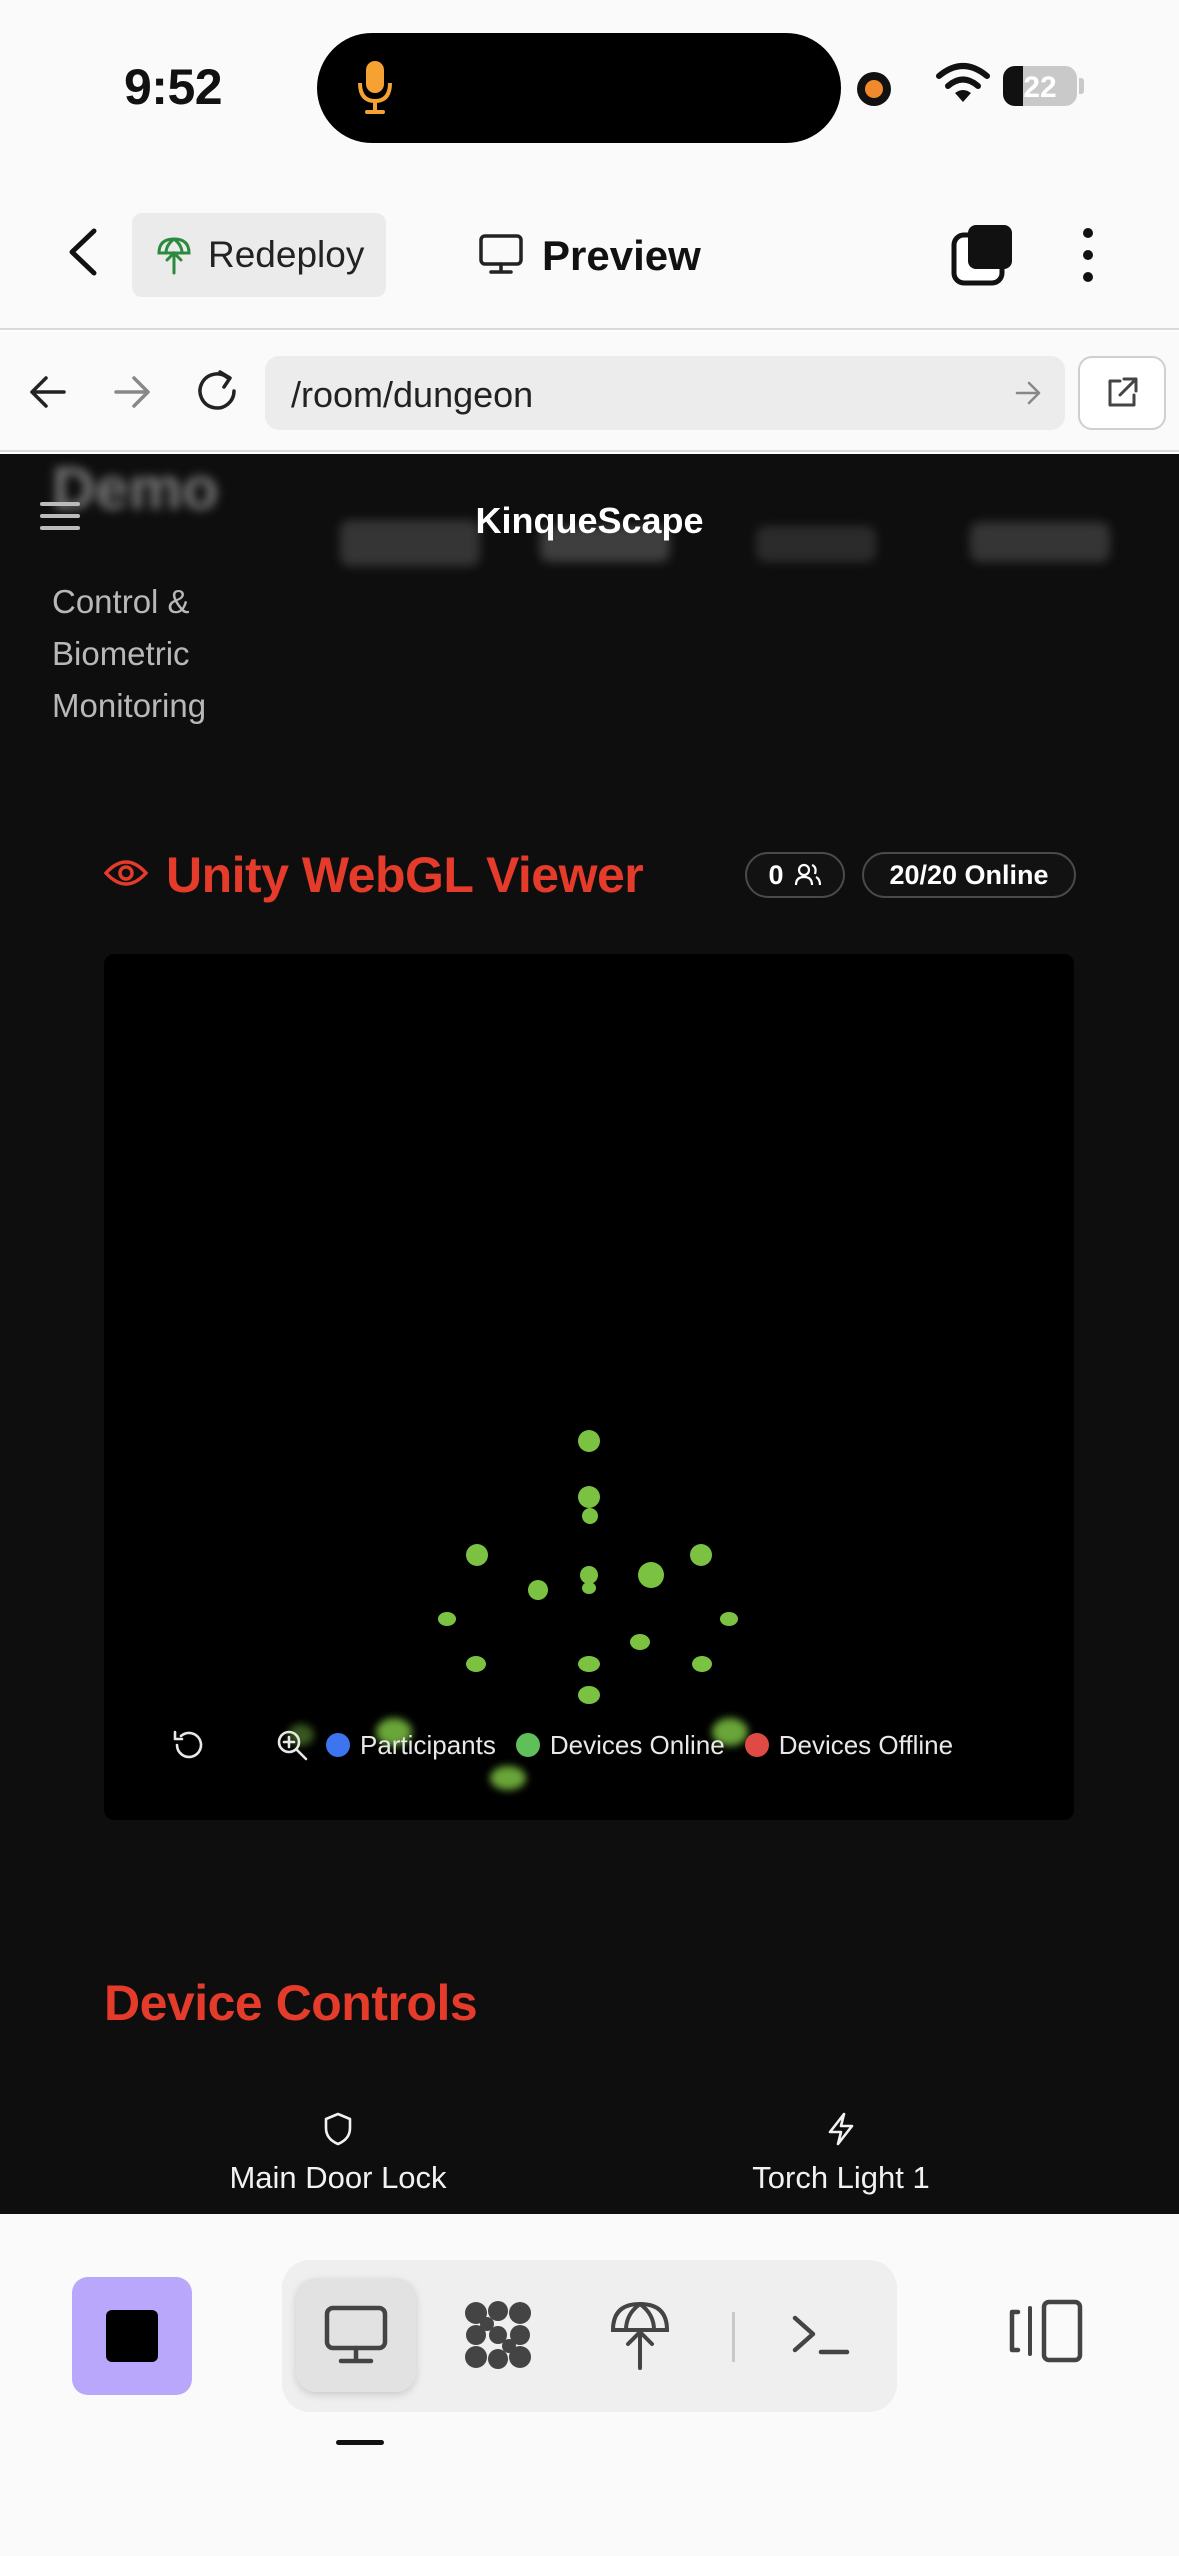 Image resolution: width=1179 pixels, height=2556 pixels. I want to click on tool-switcher, so click(589, 2336).